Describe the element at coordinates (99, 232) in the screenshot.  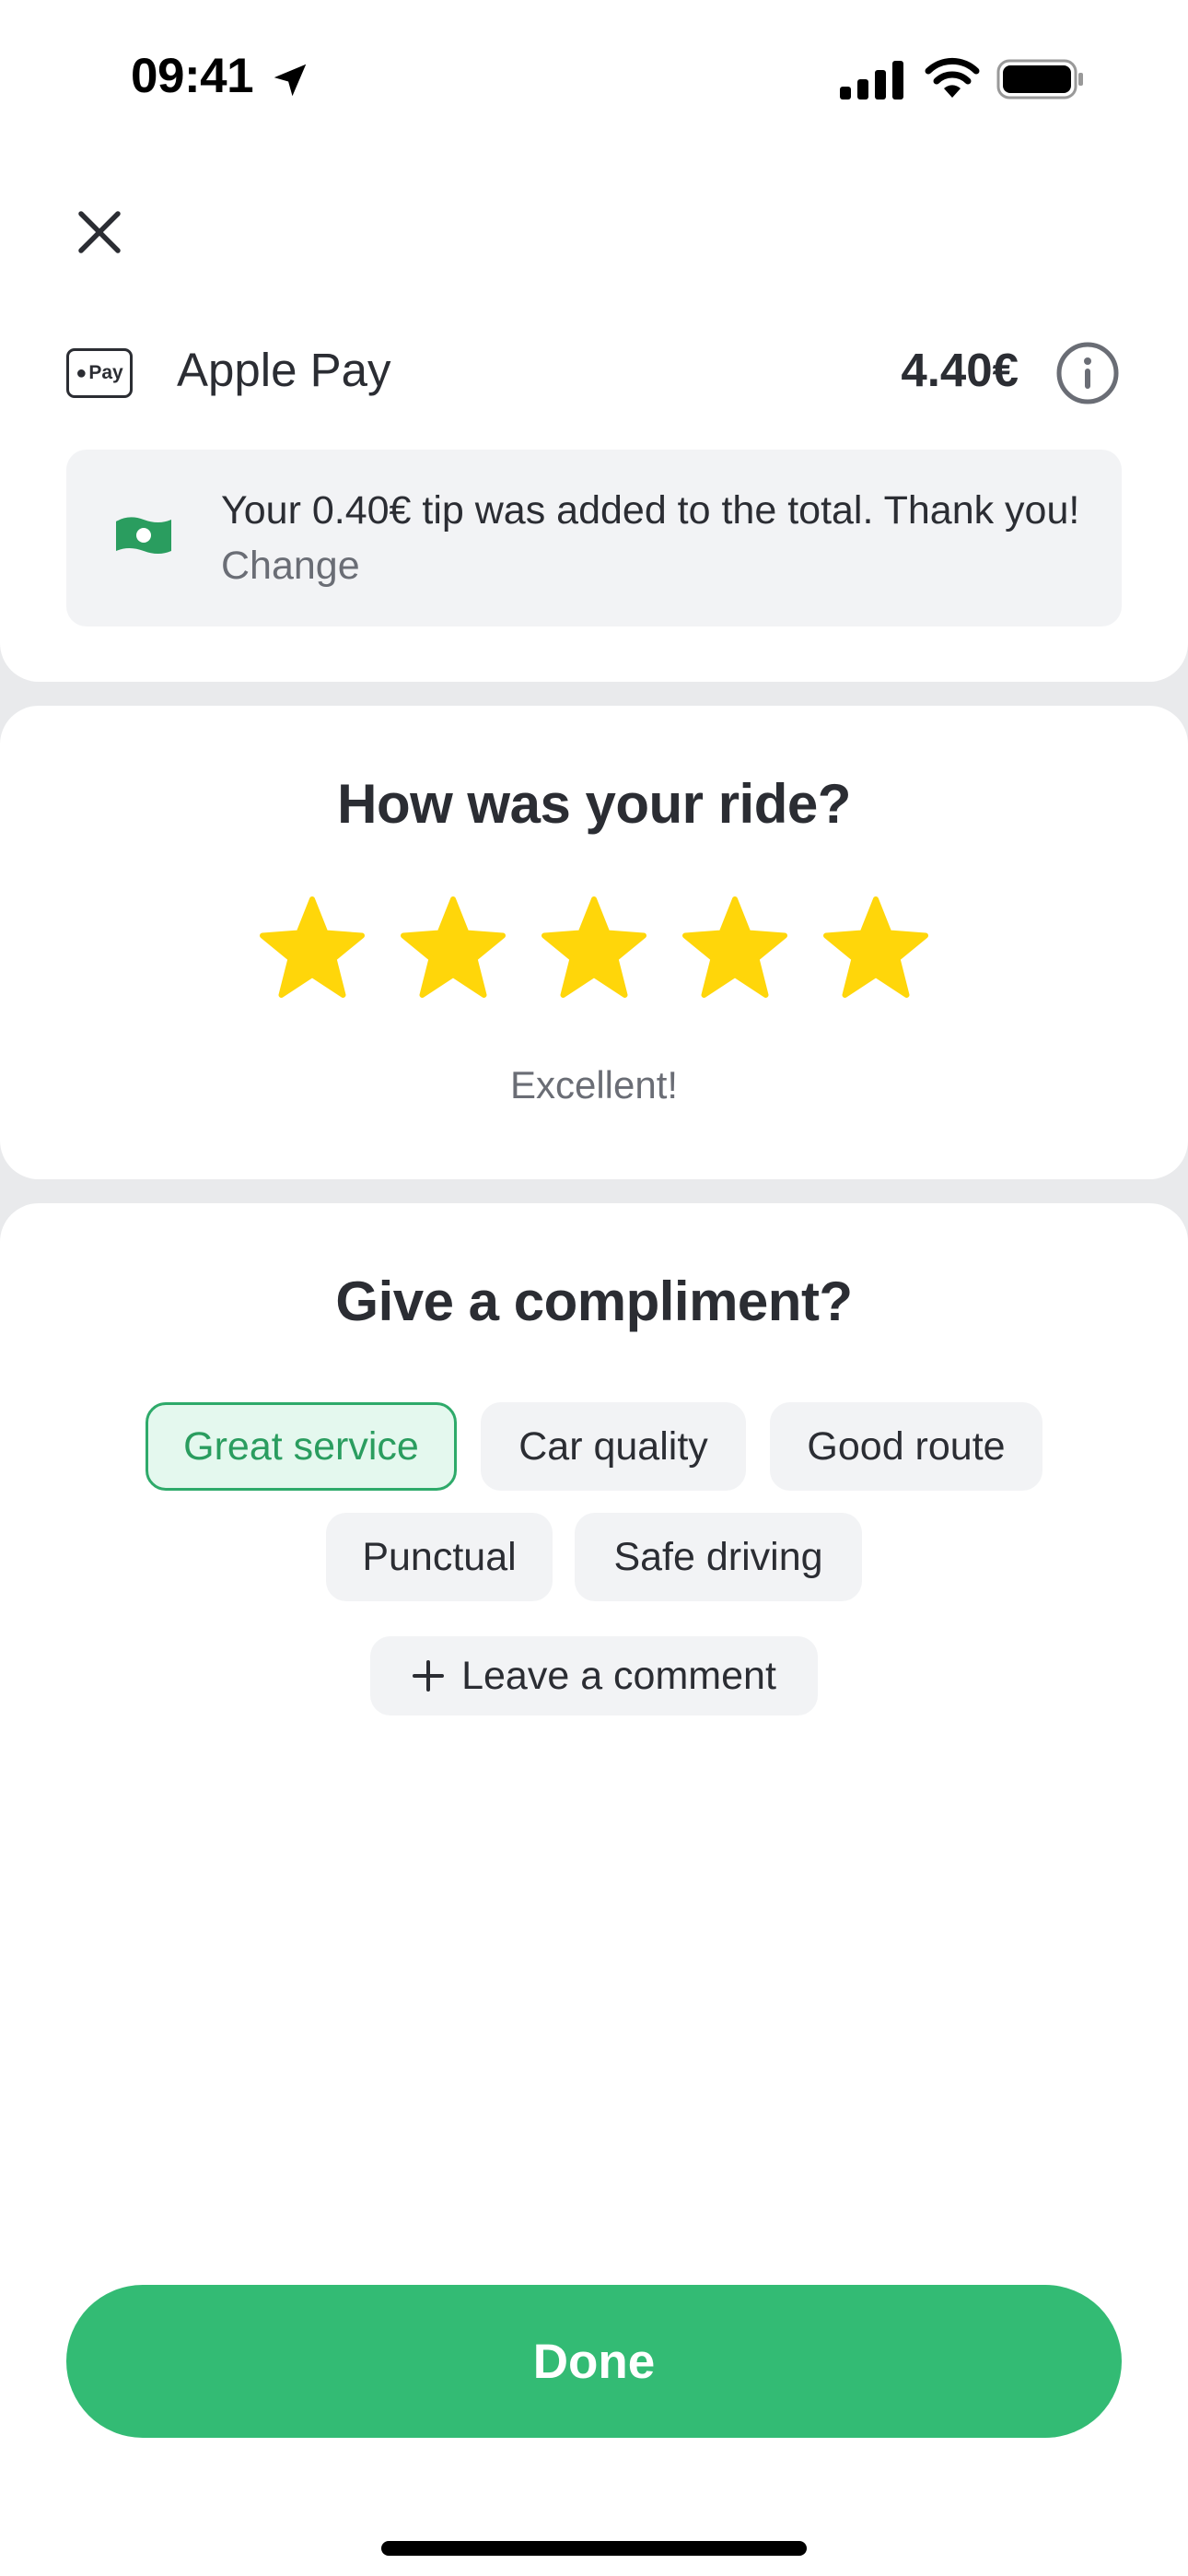
I see `close-icon` at that location.